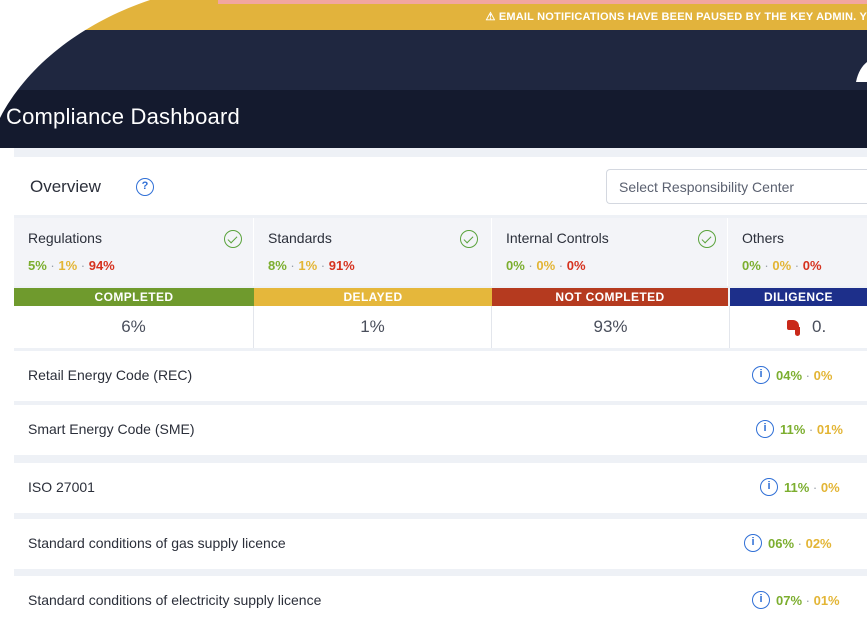 This screenshot has width=867, height=622. Describe the element at coordinates (440, 488) in the screenshot. I see `list-item: ISO 27001 i 11% · 0%` at that location.